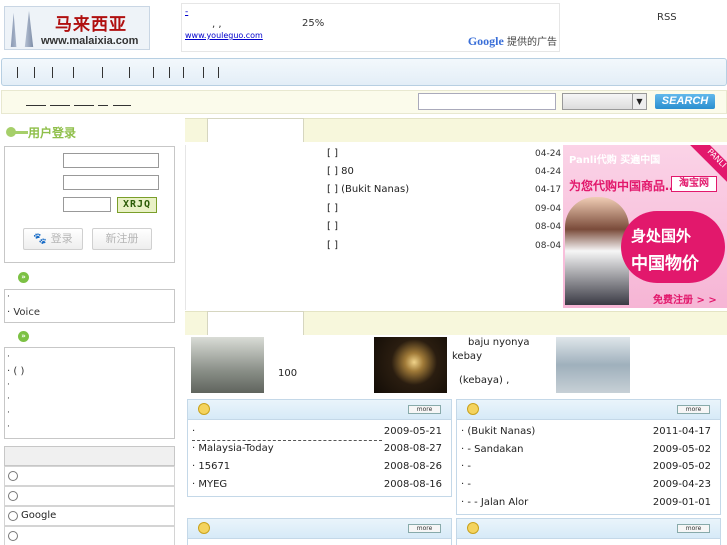 The height and width of the screenshot is (545, 727). Describe the element at coordinates (317, 433) in the screenshot. I see `list-item: · 2009-05-21` at that location.